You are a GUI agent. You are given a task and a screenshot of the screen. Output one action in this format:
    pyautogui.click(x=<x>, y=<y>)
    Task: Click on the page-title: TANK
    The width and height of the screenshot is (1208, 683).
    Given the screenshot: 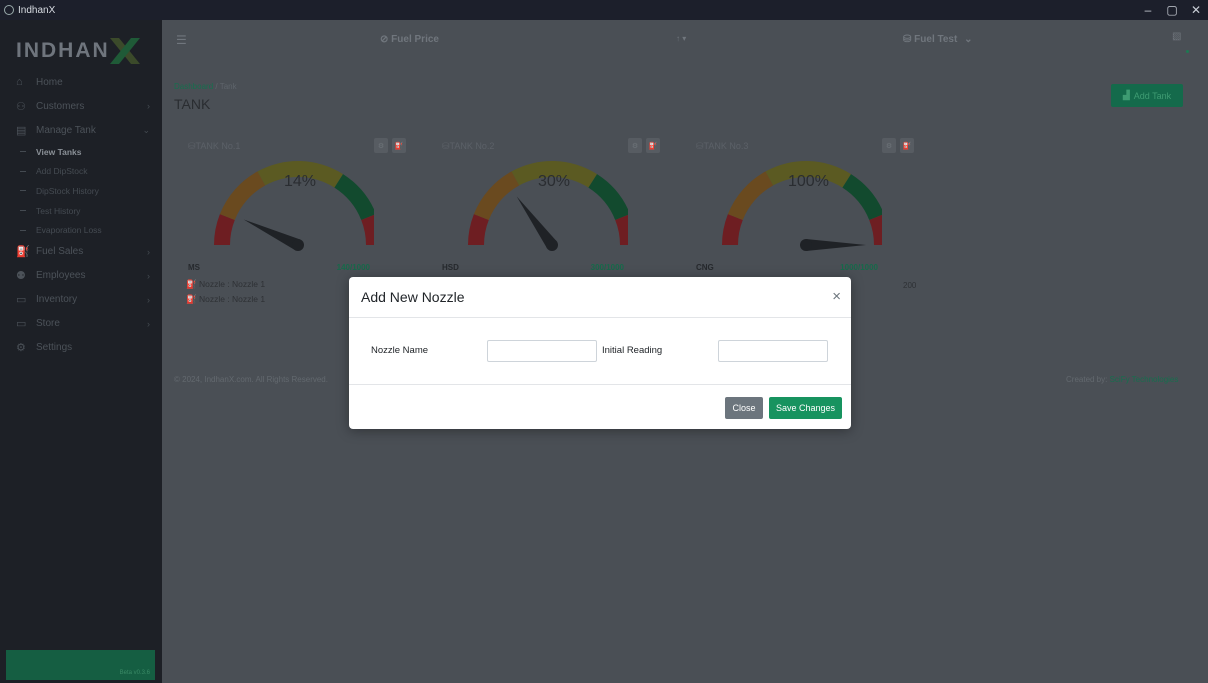 What is the action you would take?
    pyautogui.click(x=192, y=104)
    